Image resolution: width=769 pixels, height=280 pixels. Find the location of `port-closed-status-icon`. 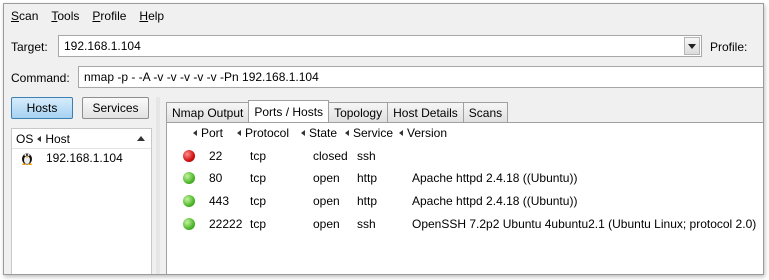

port-closed-status-icon is located at coordinates (189, 156).